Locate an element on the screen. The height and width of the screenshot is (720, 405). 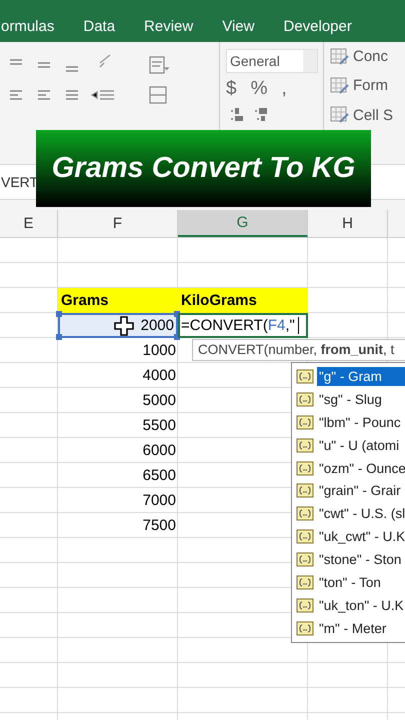
autocomplete-item: "uk_ton" - U.K is located at coordinates (348, 605).